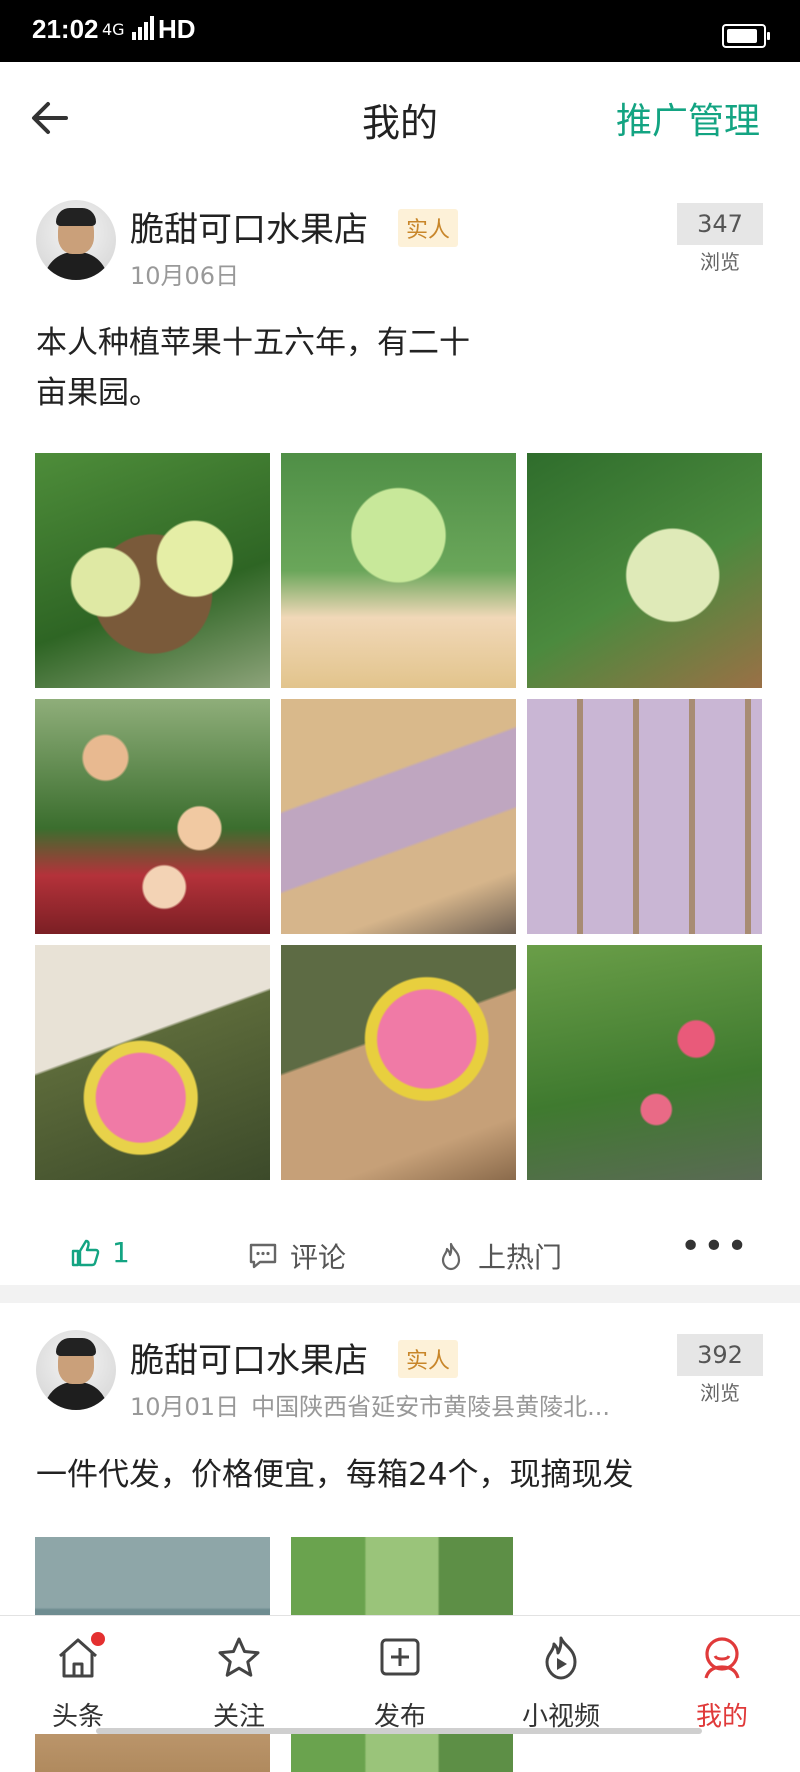  Describe the element at coordinates (400, 117) in the screenshot. I see `page-header: 我的 推广管理` at that location.